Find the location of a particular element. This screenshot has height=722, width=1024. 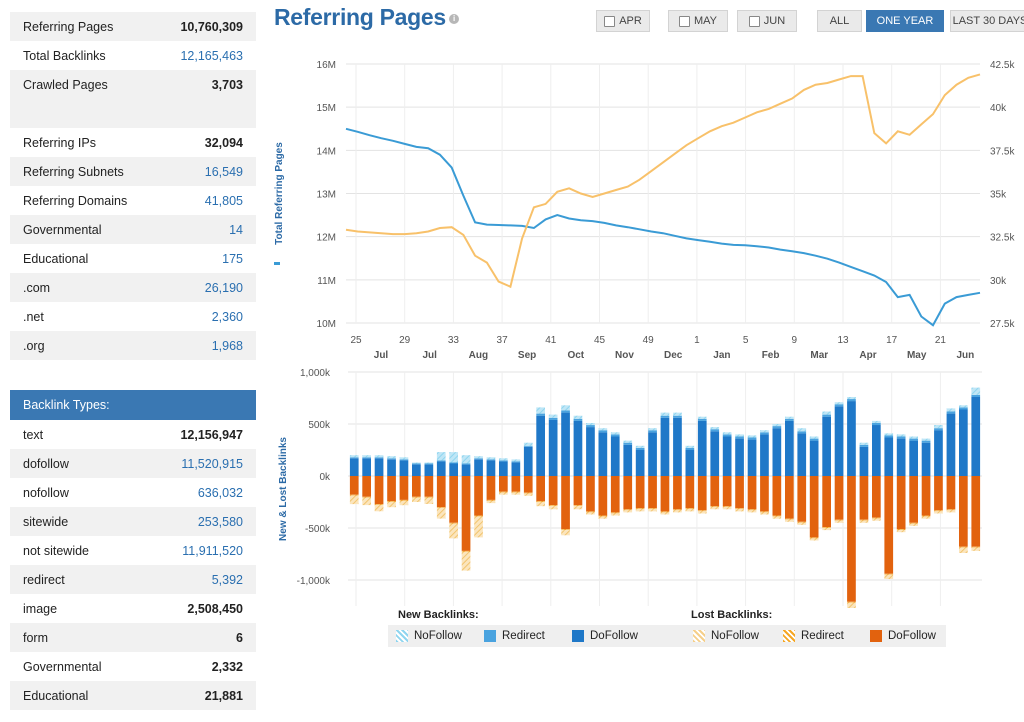

stat-row: redirect 5,392 is located at coordinates (133, 579).